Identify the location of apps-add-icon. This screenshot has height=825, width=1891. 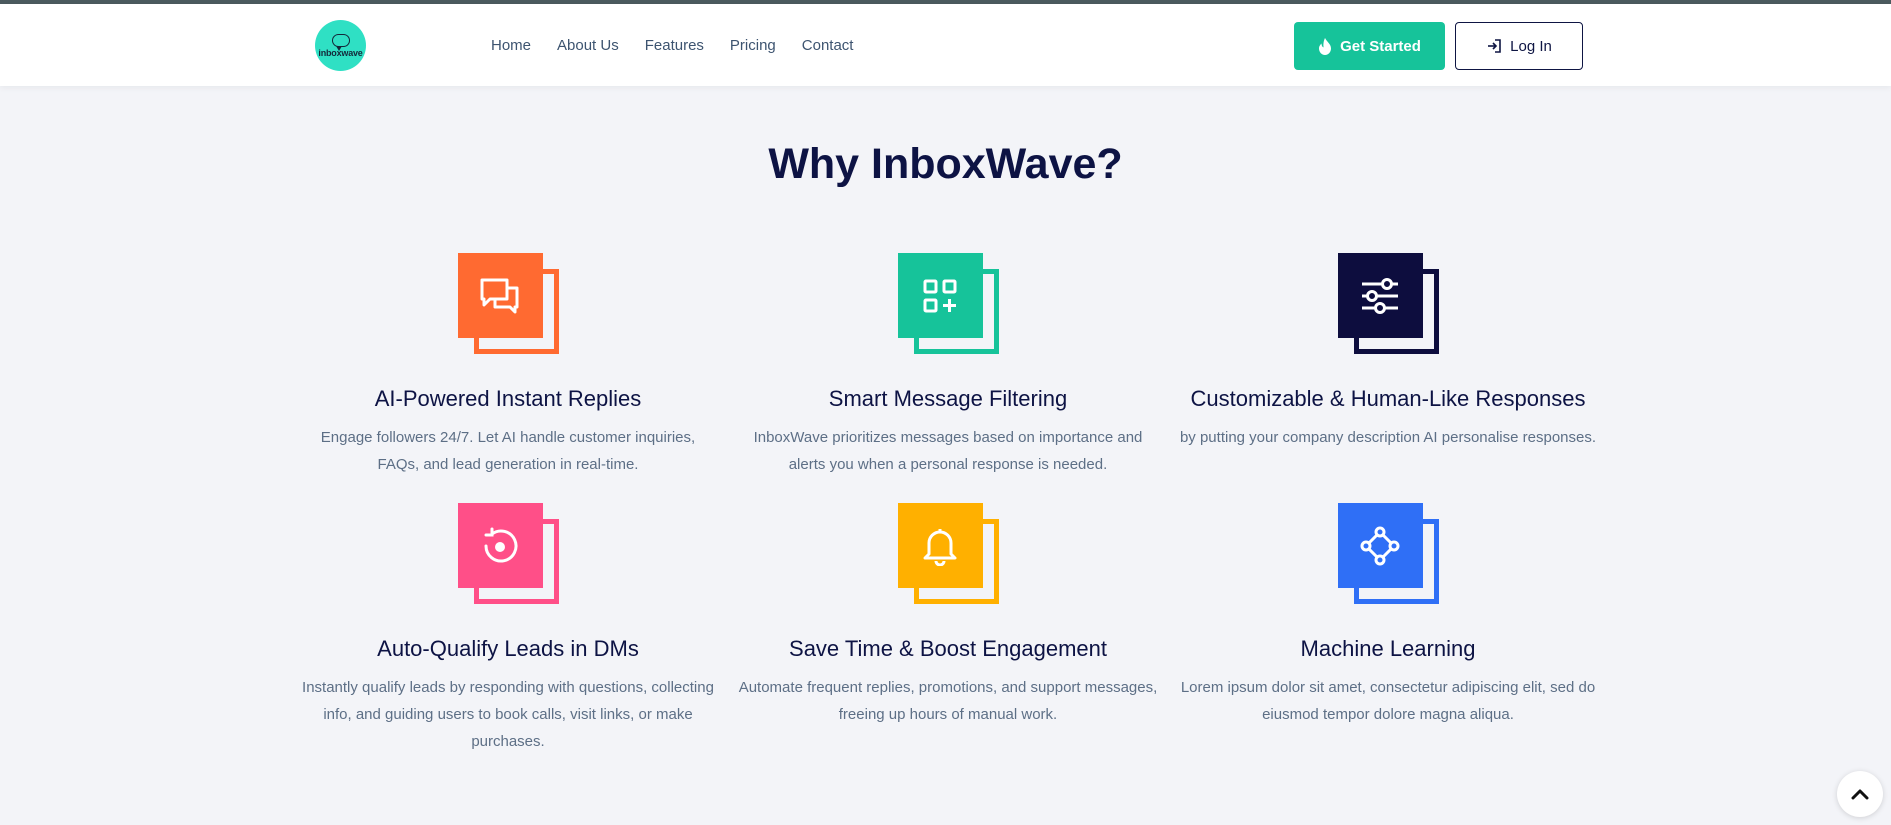
(940, 295).